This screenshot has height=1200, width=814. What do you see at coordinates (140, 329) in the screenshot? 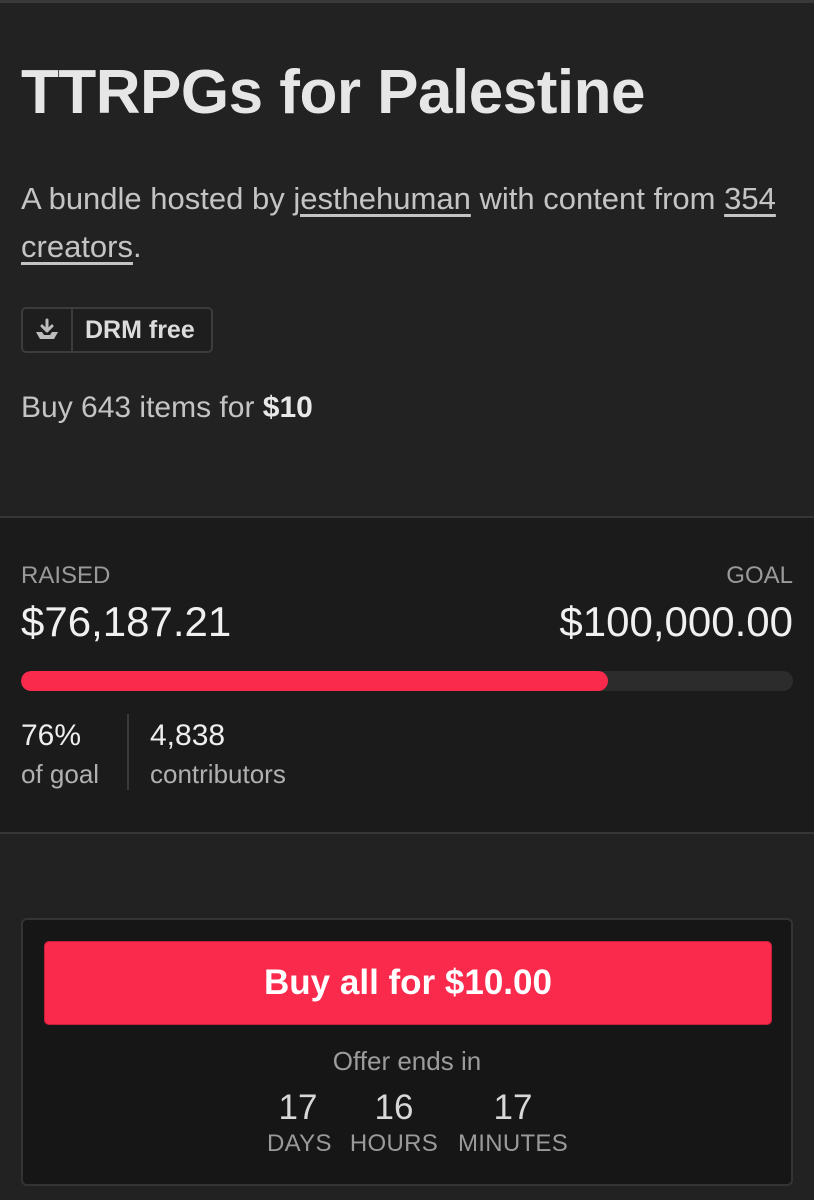
I see `badge-label: DRM free` at bounding box center [140, 329].